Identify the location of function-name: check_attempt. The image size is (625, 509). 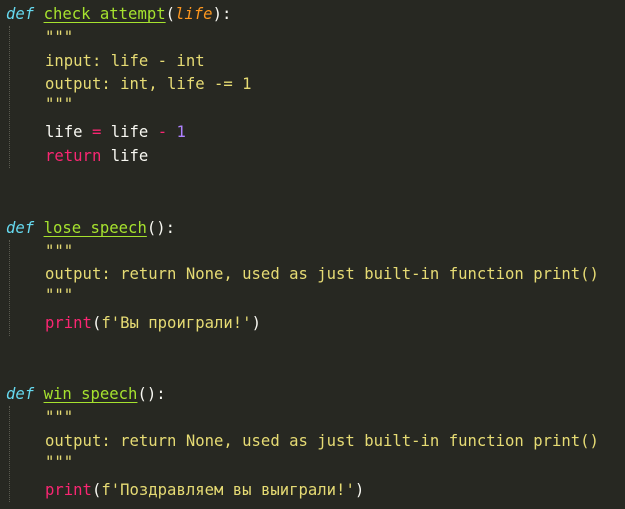
(104, 14).